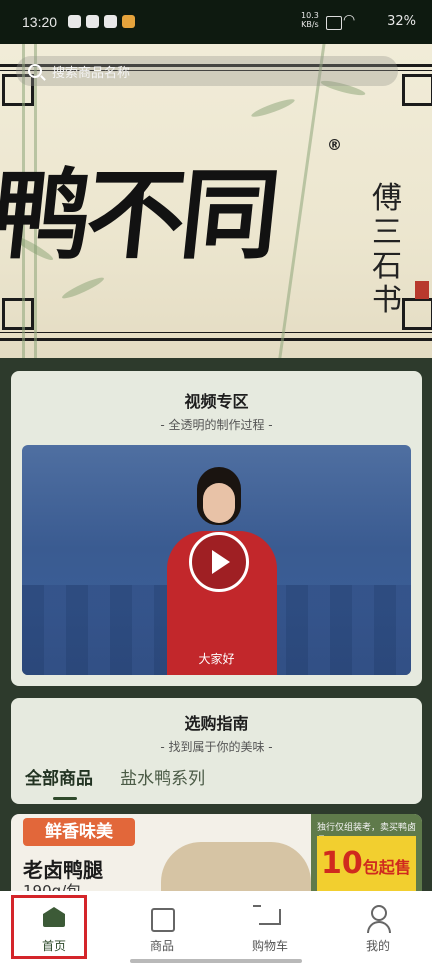 The height and width of the screenshot is (964, 432). I want to click on nav-products: 商品, so click(162, 927).